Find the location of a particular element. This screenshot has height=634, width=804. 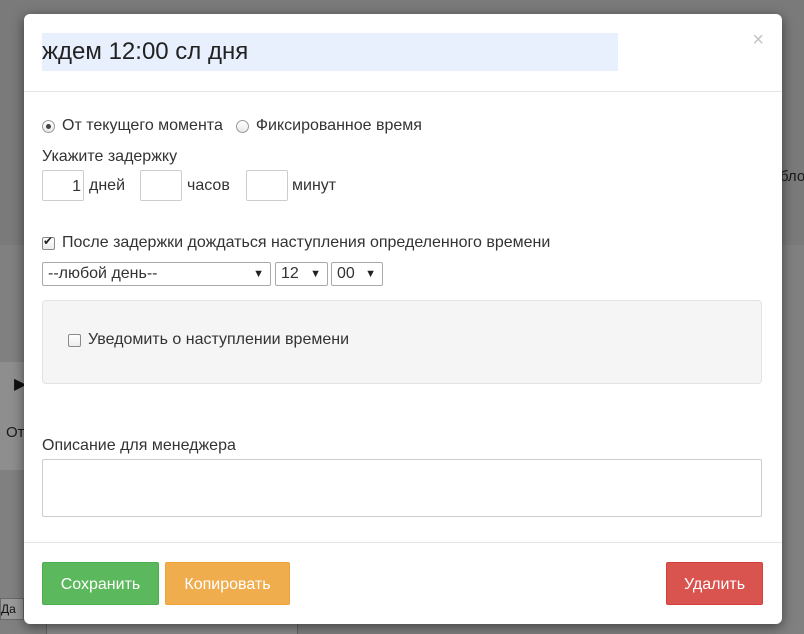

description-textarea is located at coordinates (402, 488).